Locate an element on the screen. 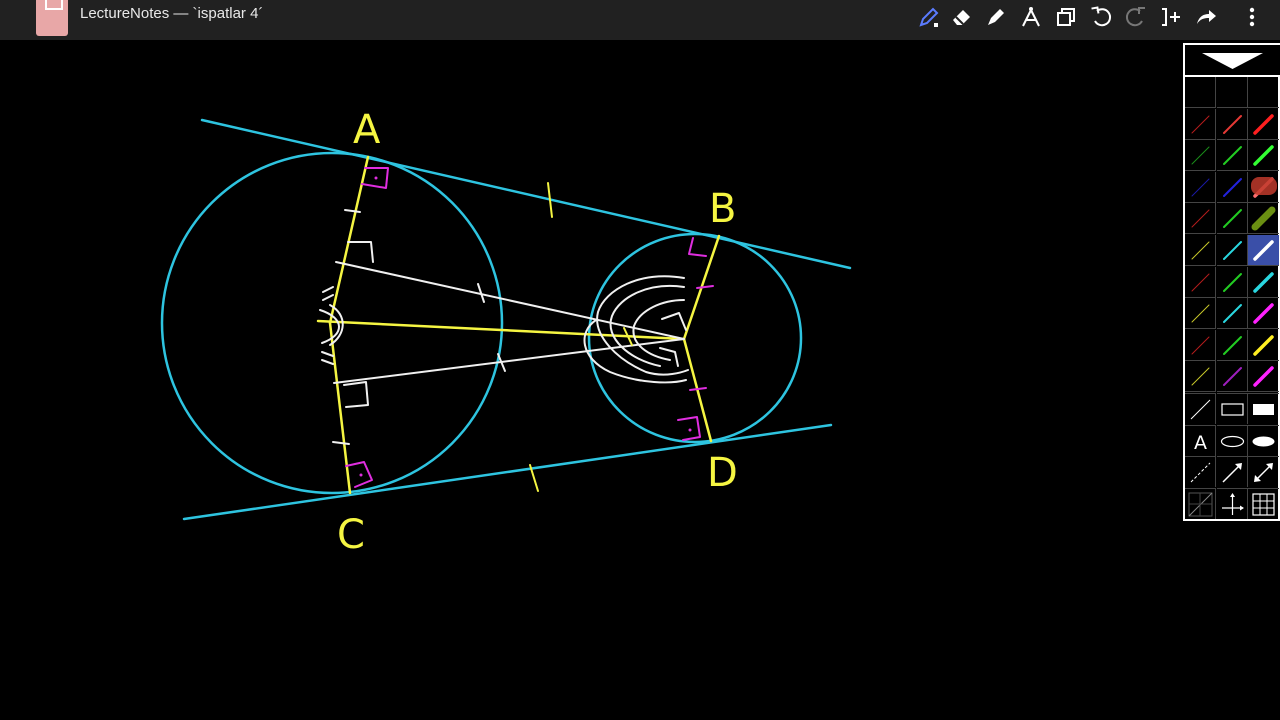  label-a: A is located at coordinates (367, 130).